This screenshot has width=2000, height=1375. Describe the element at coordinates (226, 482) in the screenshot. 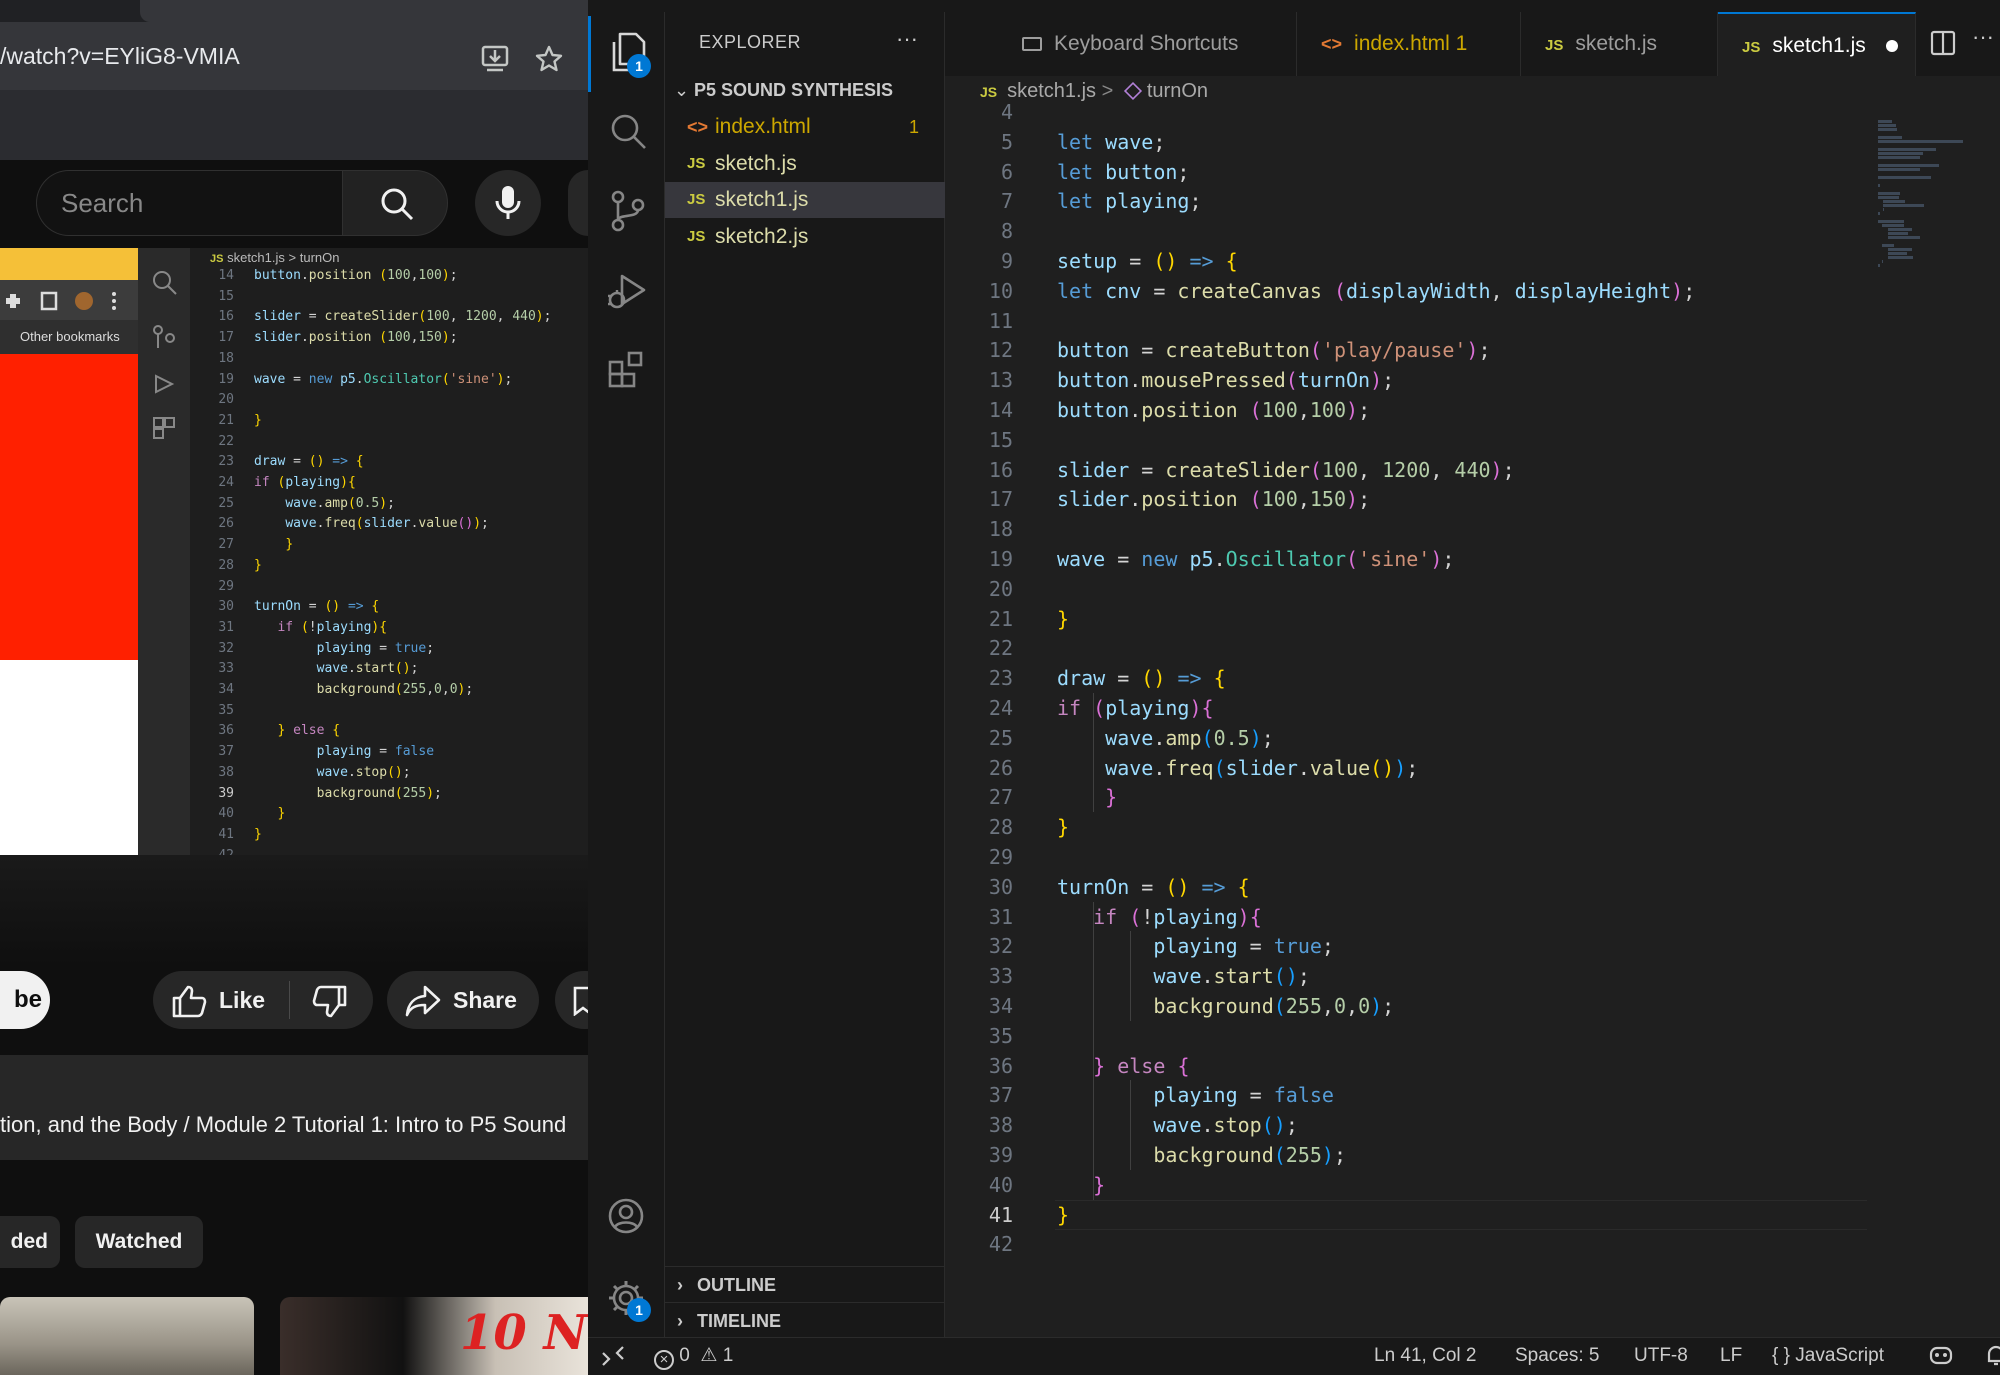

I see `video-line-number: 24` at that location.